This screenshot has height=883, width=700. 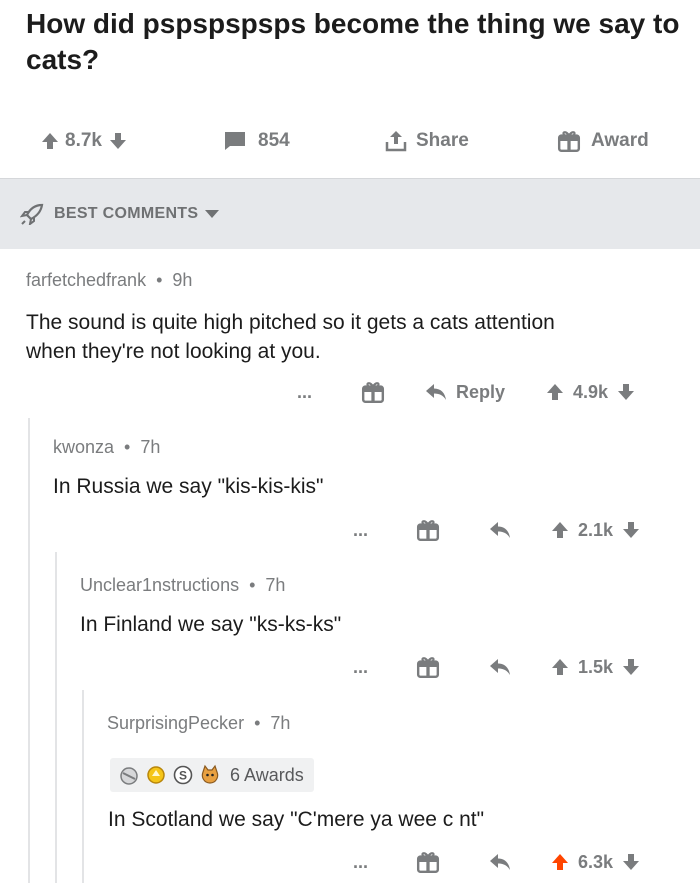 I want to click on comment-vote-group: 4.9k, so click(x=590, y=392).